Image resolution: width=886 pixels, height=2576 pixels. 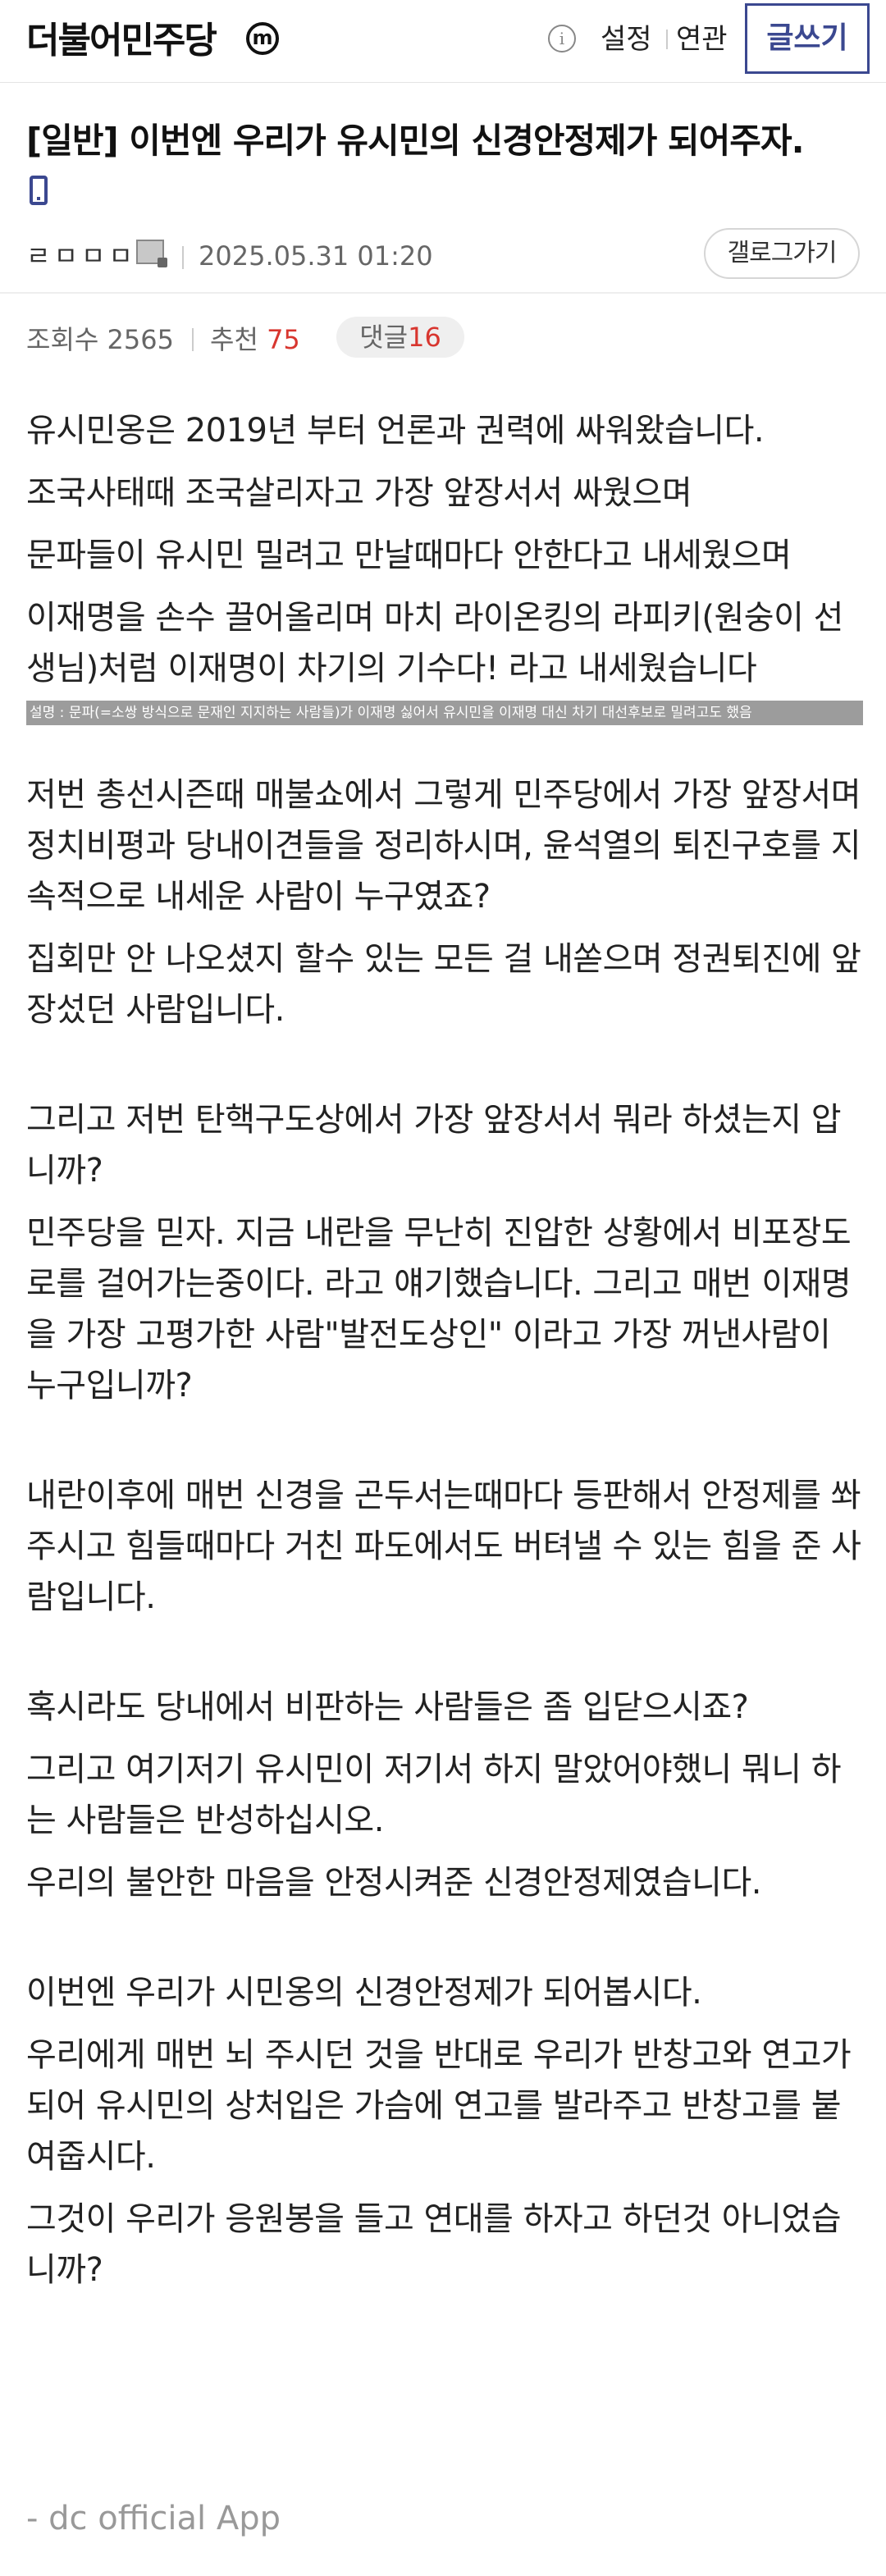 I want to click on settings-link: 설정, so click(x=626, y=39).